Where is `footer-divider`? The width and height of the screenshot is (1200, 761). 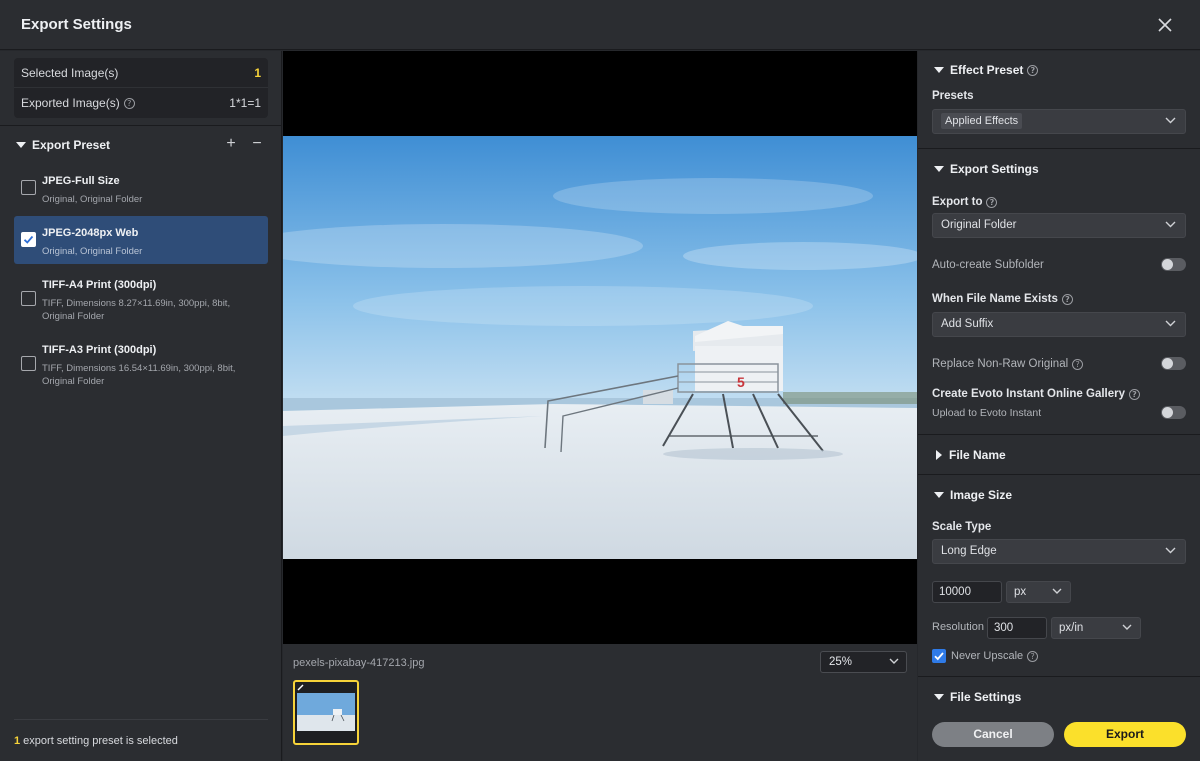 footer-divider is located at coordinates (141, 719).